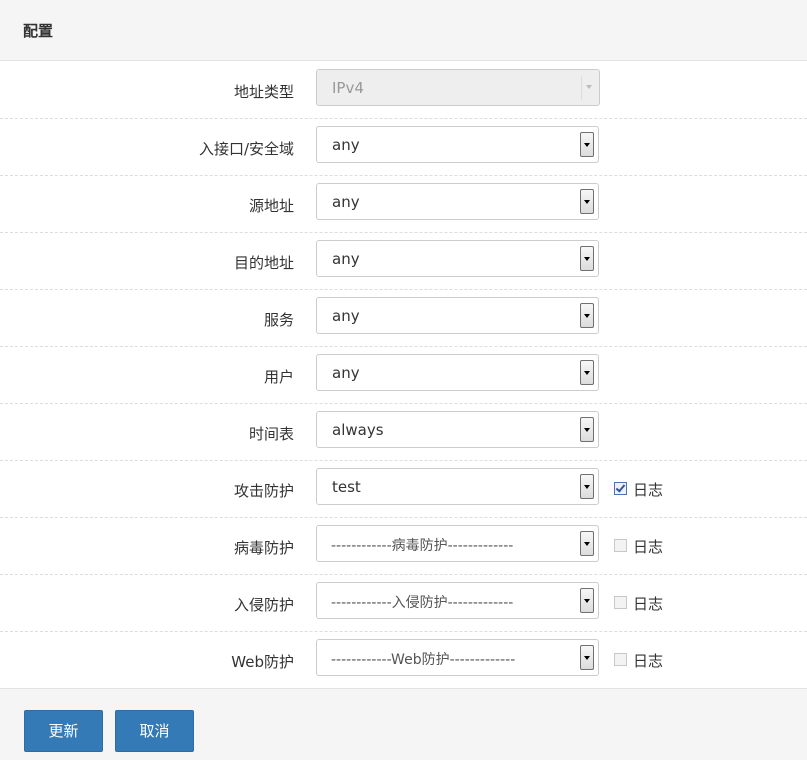 The width and height of the screenshot is (807, 760). What do you see at coordinates (348, 88) in the screenshot?
I see `address-type-value: IPv4` at bounding box center [348, 88].